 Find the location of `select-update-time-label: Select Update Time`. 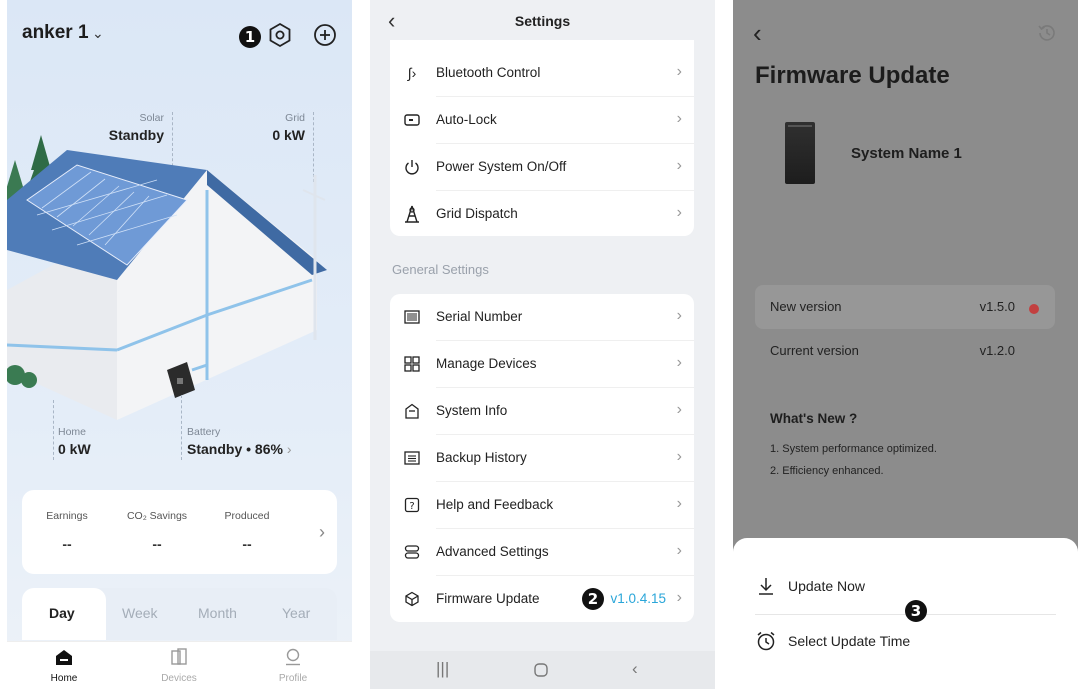

select-update-time-label: Select Update Time is located at coordinates (849, 641).